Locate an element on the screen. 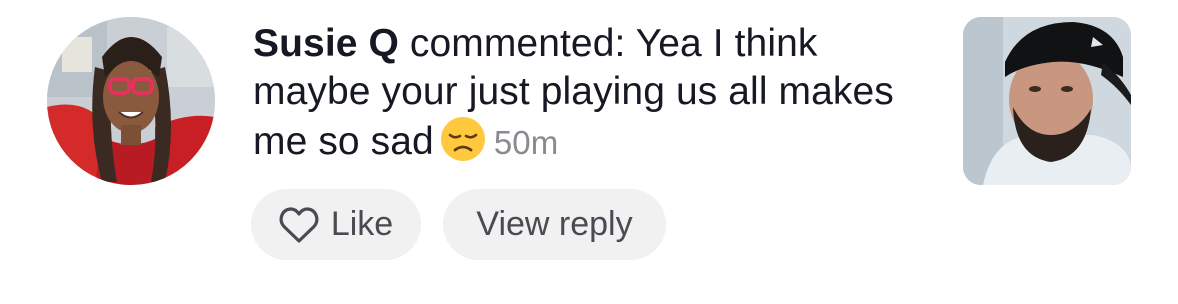  like-button-label: Like is located at coordinates (362, 224).